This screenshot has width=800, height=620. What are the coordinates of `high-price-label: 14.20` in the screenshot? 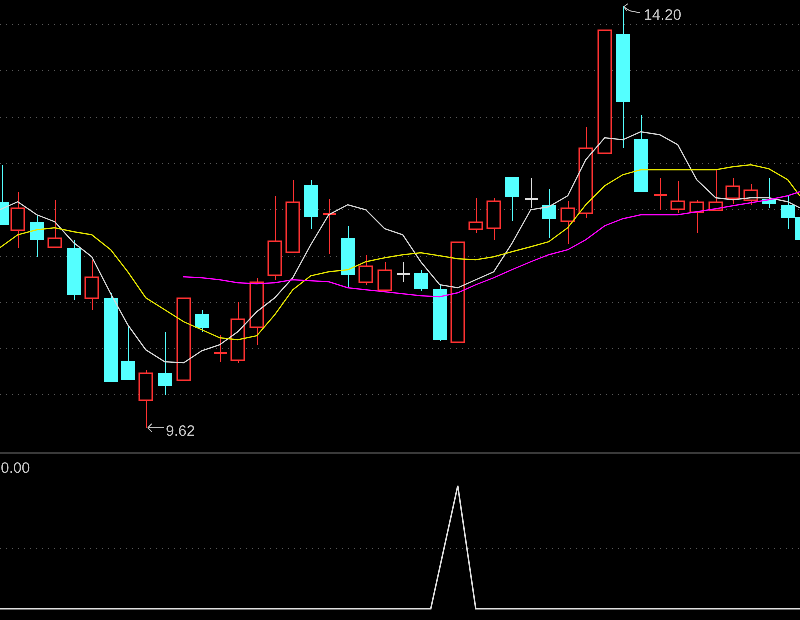 It's located at (663, 15).